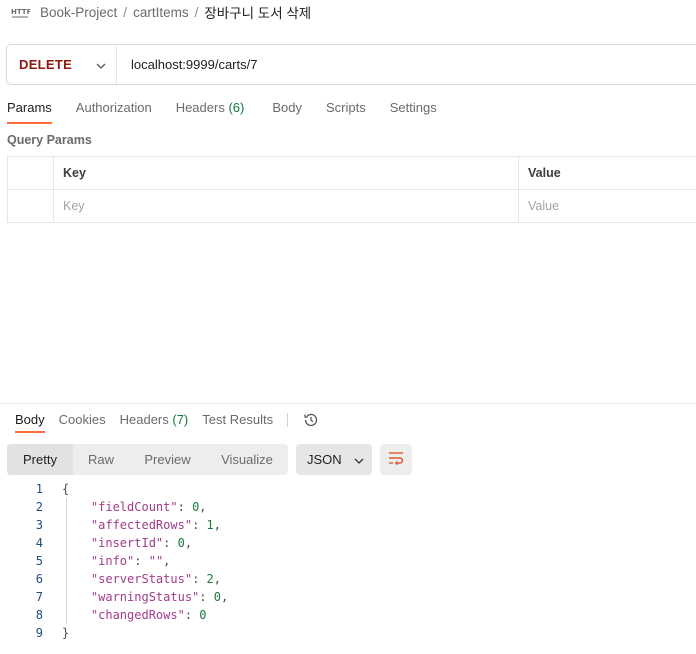 This screenshot has height=654, width=696. Describe the element at coordinates (137, 615) in the screenshot. I see `json-key: "changedRows"` at that location.